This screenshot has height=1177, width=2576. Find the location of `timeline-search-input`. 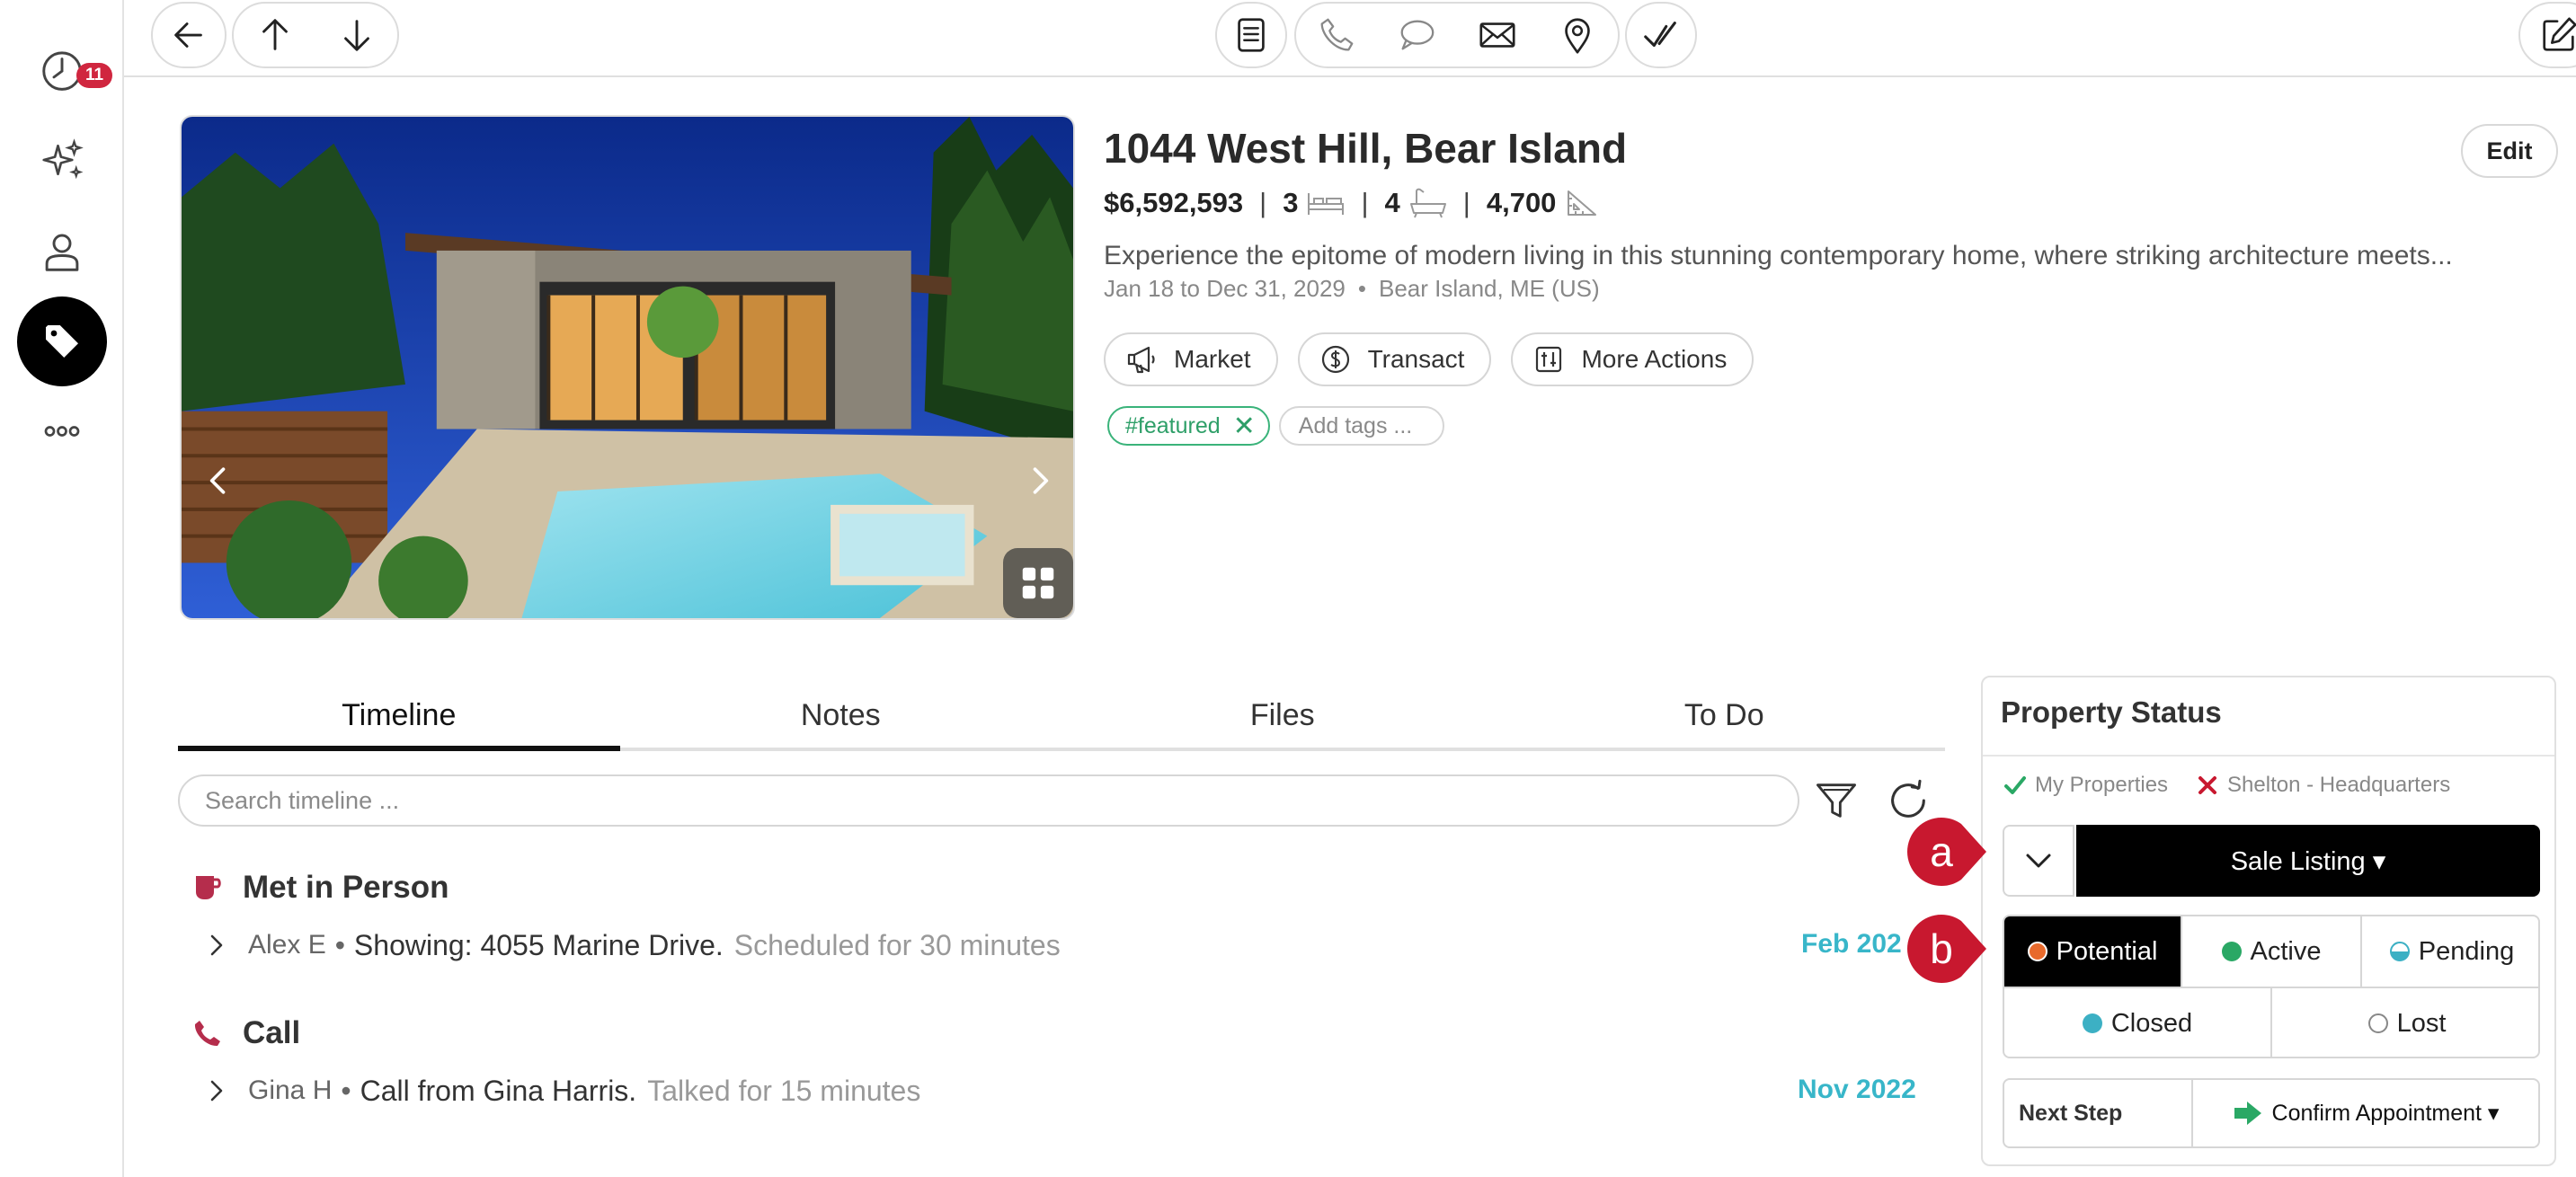

timeline-search-input is located at coordinates (988, 800).